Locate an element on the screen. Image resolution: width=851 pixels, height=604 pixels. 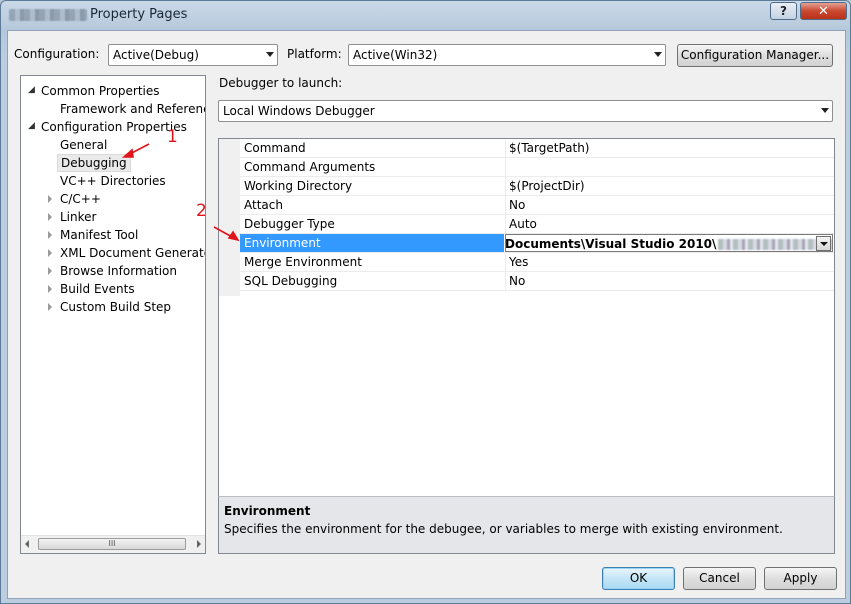
property-name: Environment is located at coordinates (282, 243).